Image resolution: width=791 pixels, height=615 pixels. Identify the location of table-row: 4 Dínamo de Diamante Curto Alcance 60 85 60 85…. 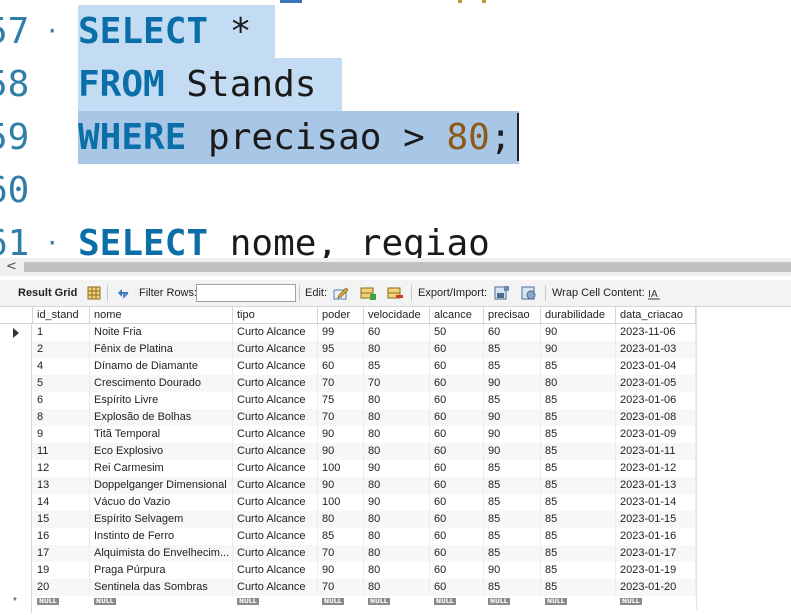
(348, 366).